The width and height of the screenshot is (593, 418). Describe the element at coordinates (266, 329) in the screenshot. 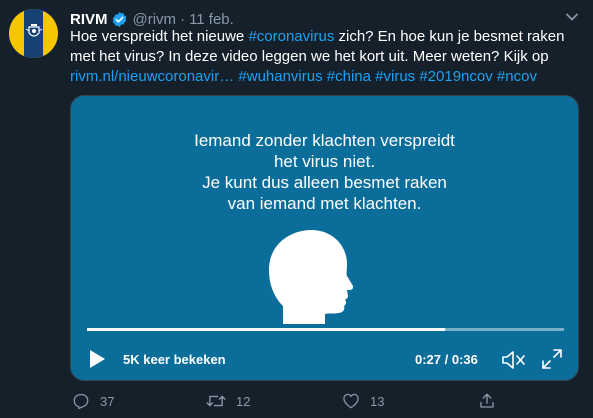

I see `video-progress-fill` at that location.